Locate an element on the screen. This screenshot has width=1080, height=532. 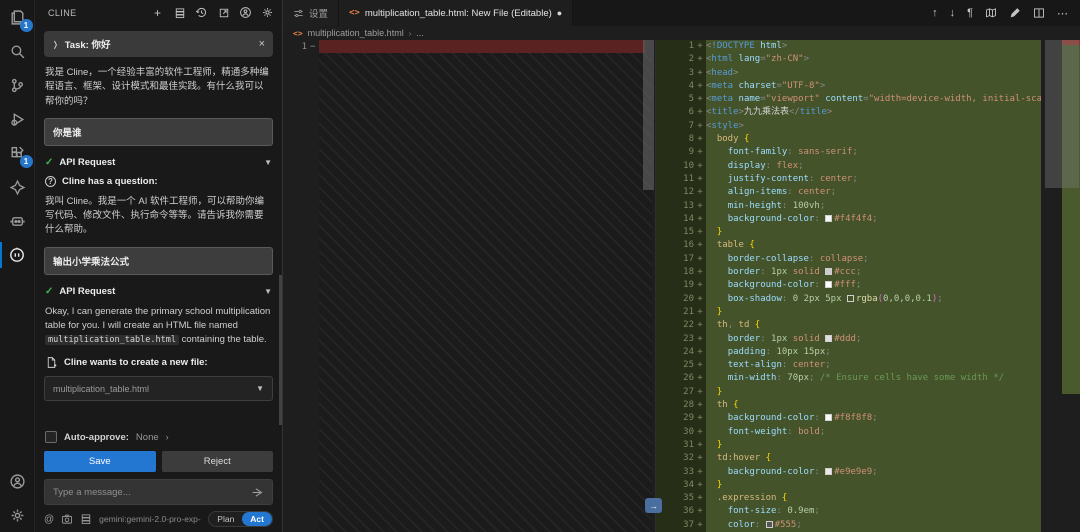
robot-face-icon is located at coordinates (17, 221).